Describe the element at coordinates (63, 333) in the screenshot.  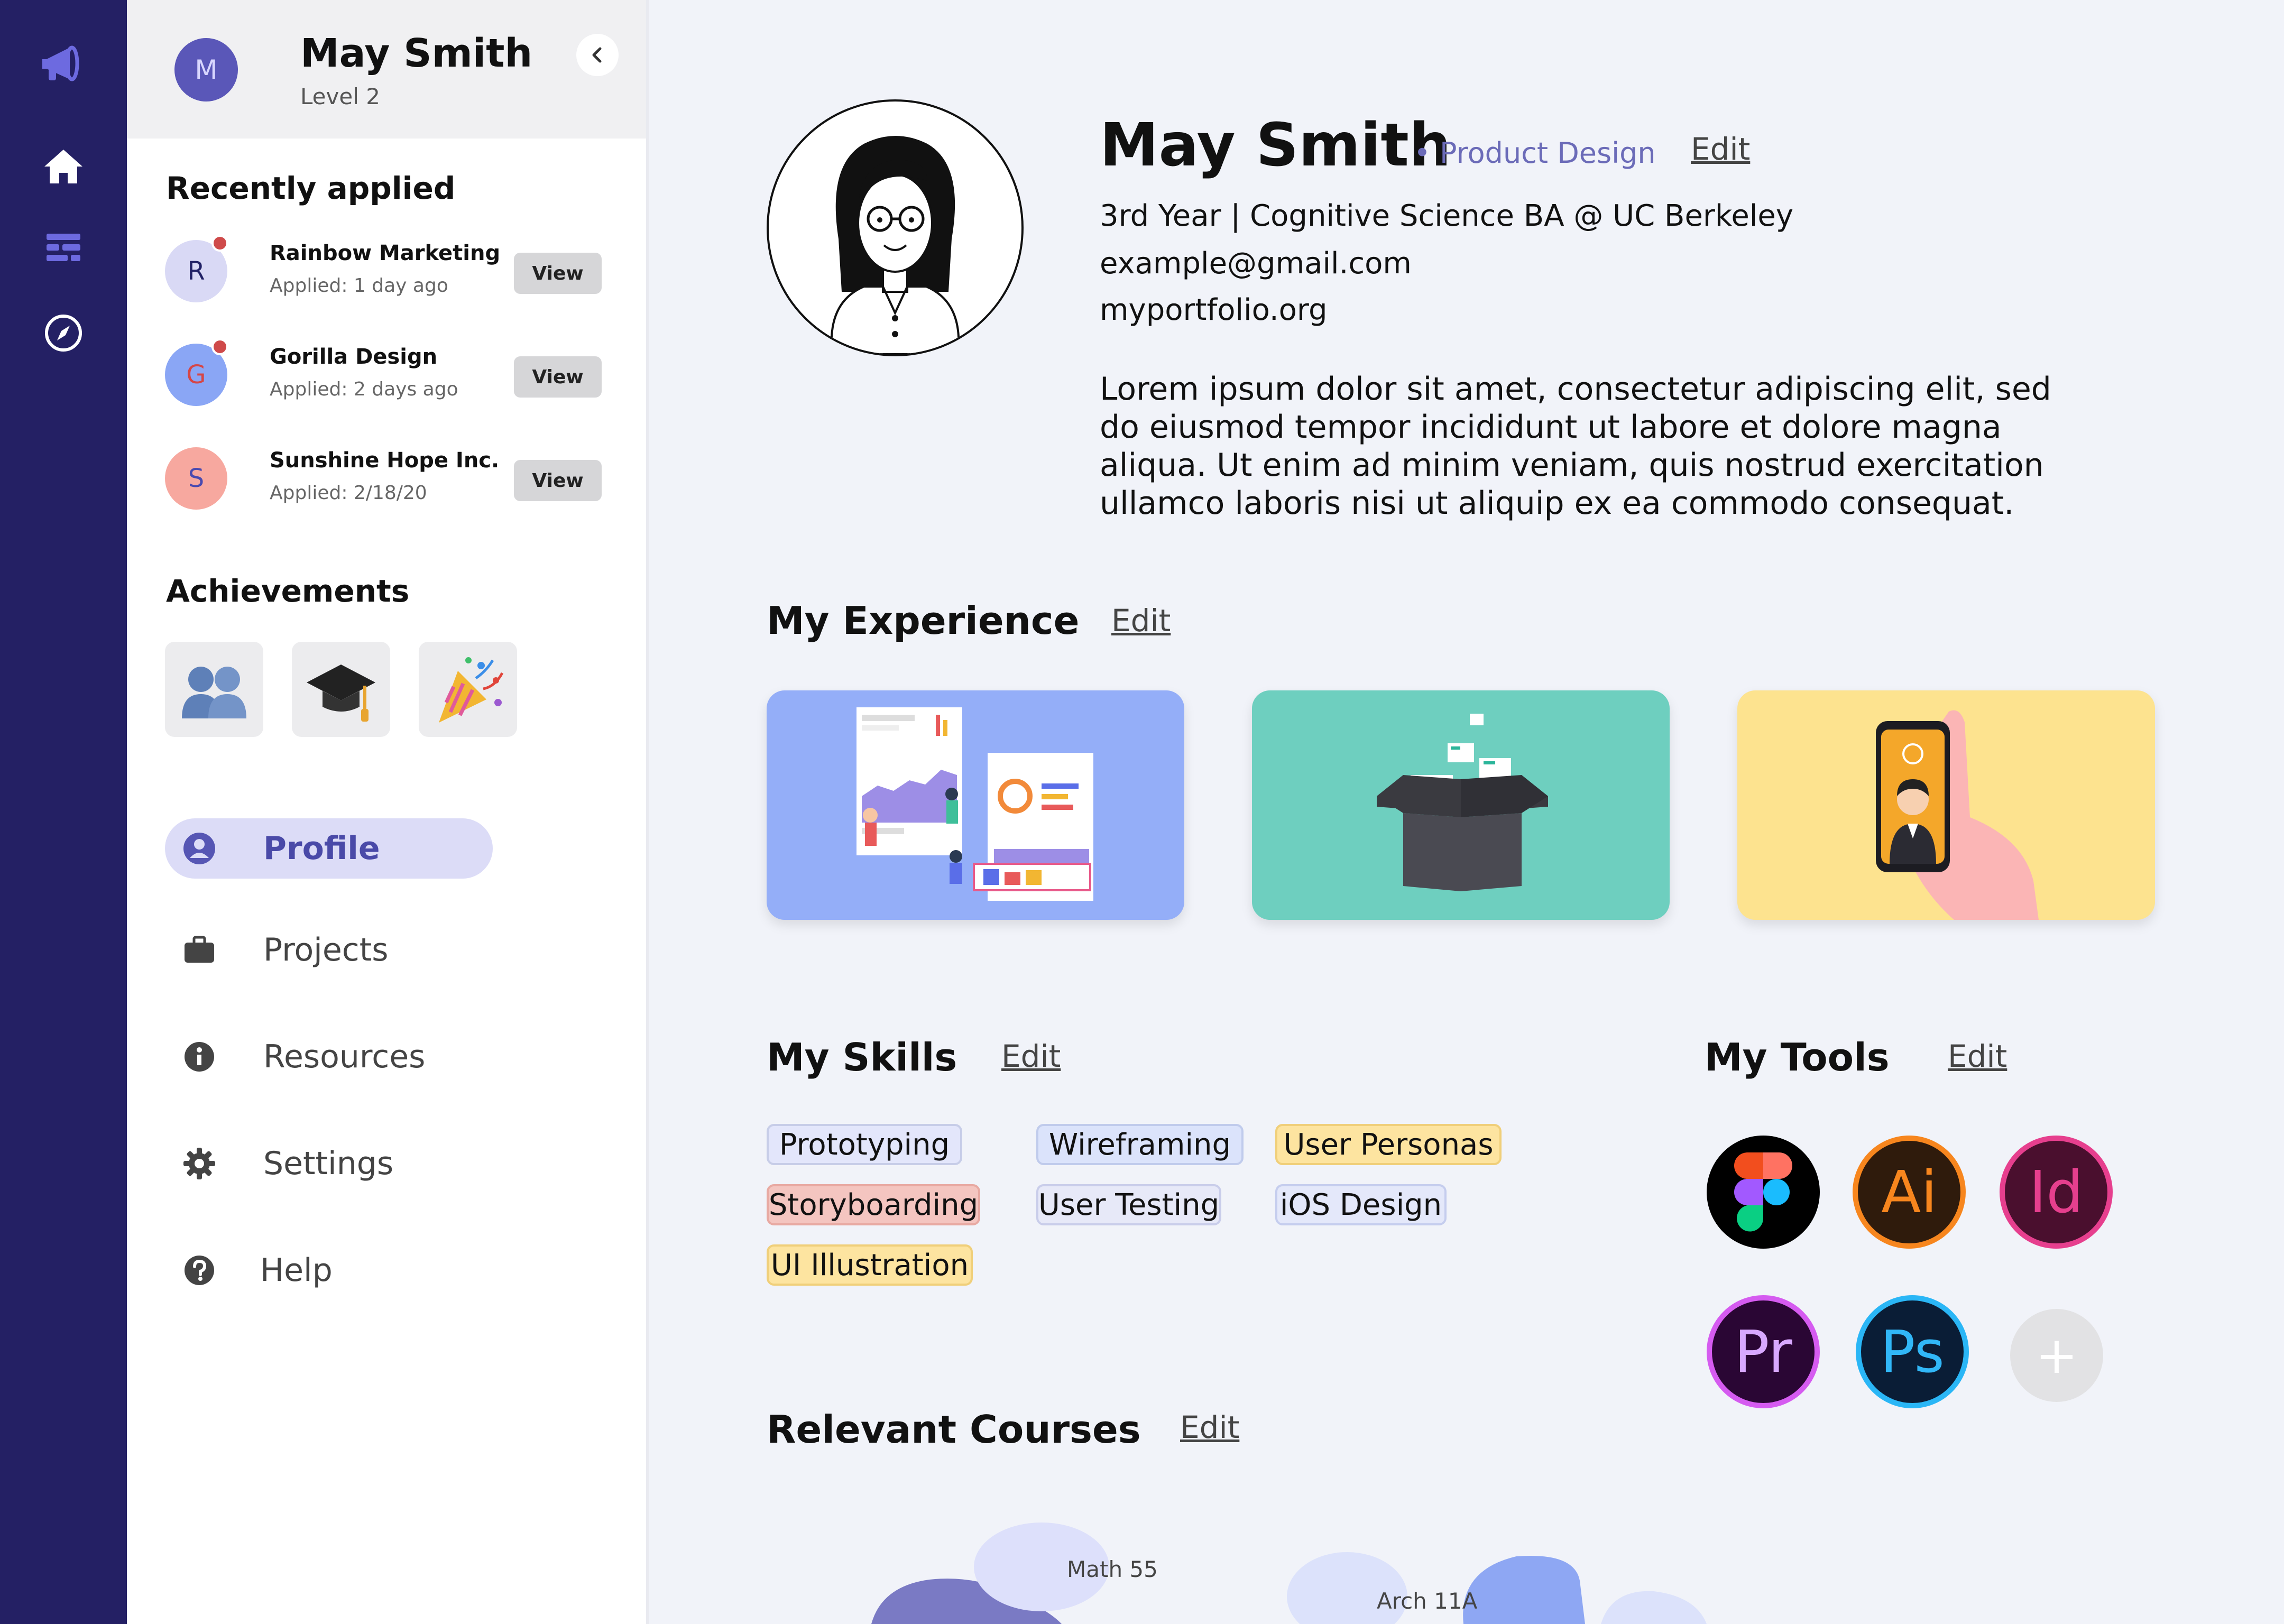
I see `compass-icon` at that location.